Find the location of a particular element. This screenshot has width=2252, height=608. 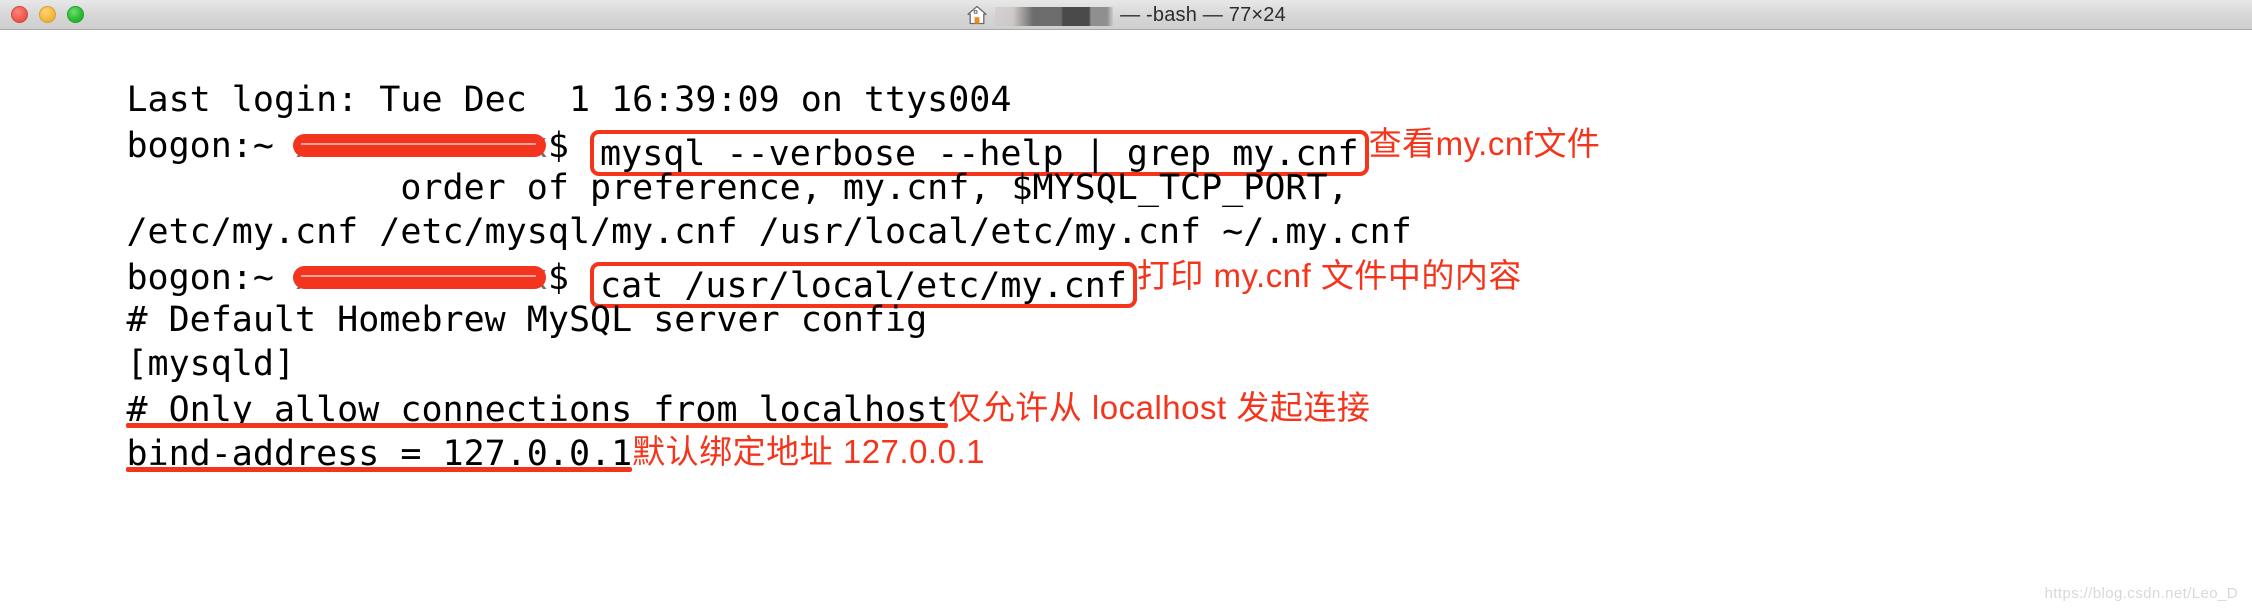

terminal-line-bind-address: bind-address = 127.0.0.1默认绑定地址 127.0.0.1 is located at coordinates (1126, 430).